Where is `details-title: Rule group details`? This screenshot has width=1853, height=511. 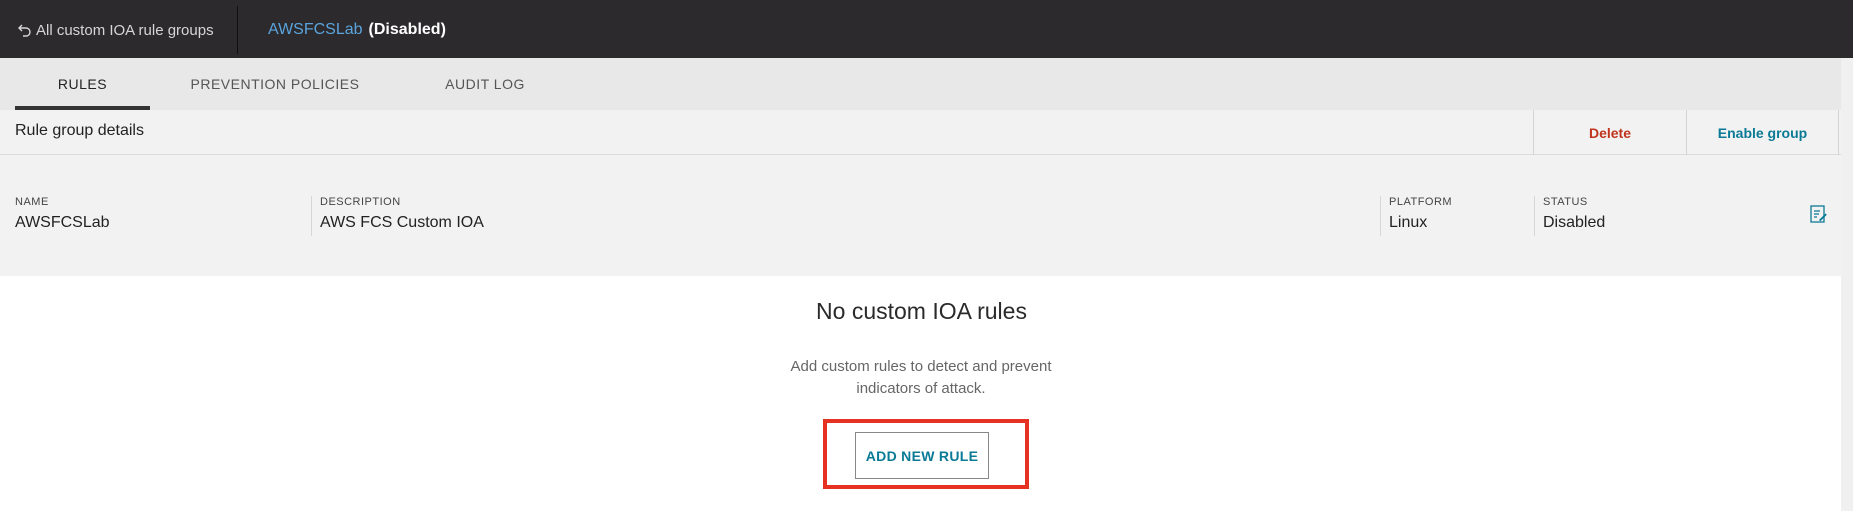 details-title: Rule group details is located at coordinates (79, 130).